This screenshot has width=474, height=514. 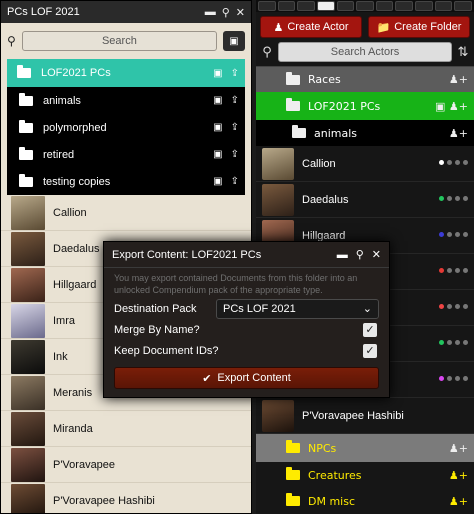 I want to click on merge-by-name-checkbox: ✓, so click(x=370, y=329).